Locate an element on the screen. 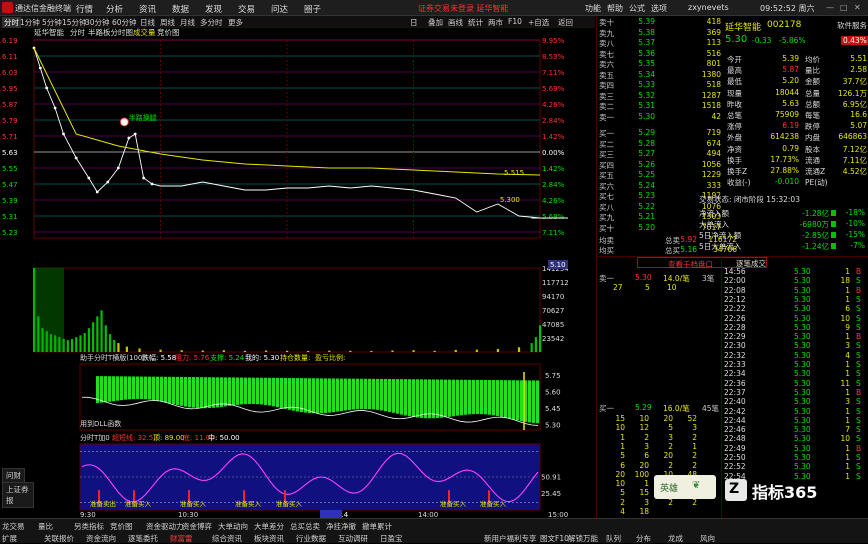 The height and width of the screenshot is (544, 868). indicator-tab: 竞价图 is located at coordinates (121, 526).